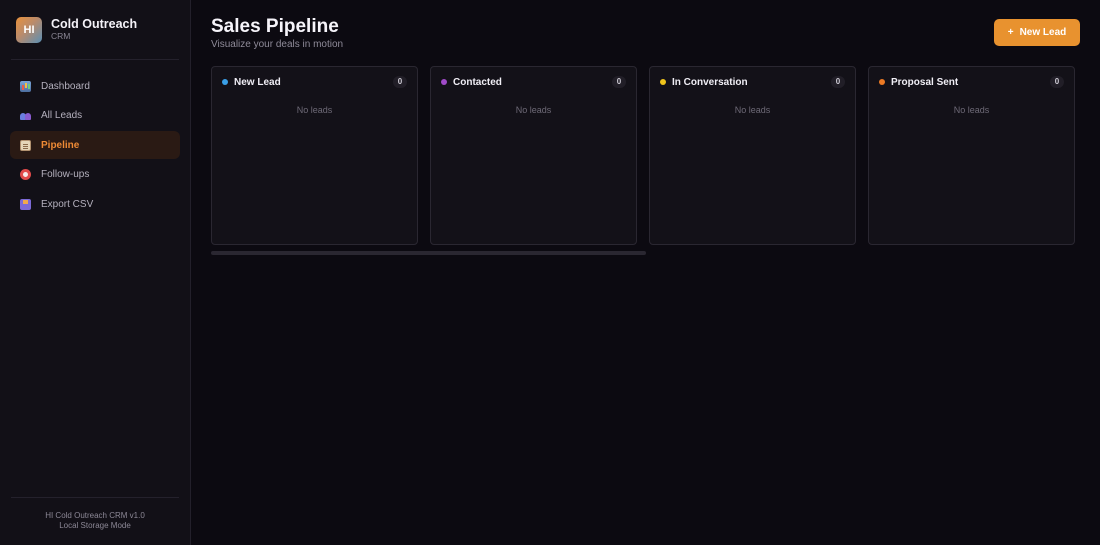 The width and height of the screenshot is (1100, 545). I want to click on sidebar-item-export-csv: Export CSV, so click(95, 204).